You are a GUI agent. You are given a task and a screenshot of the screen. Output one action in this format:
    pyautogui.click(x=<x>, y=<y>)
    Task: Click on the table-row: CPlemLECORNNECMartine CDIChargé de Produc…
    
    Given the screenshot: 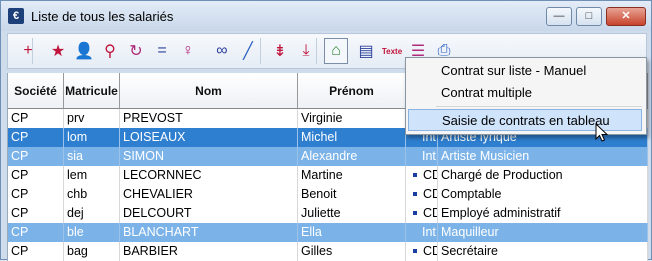 What is the action you would take?
    pyautogui.click(x=328, y=175)
    